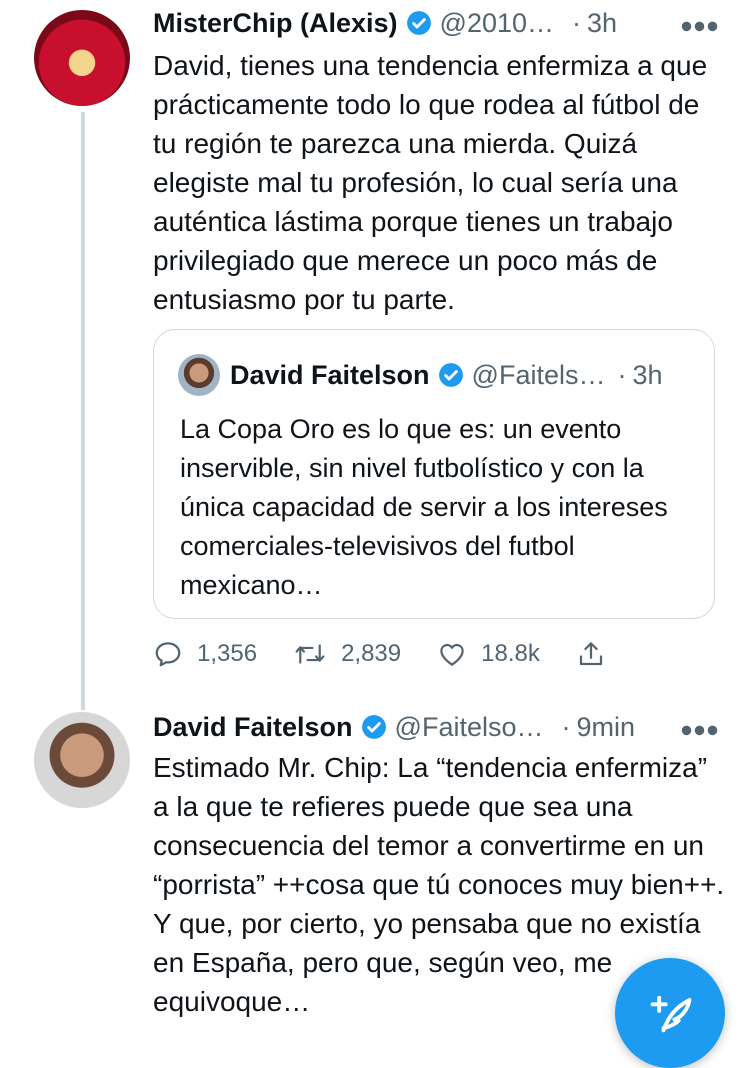 This screenshot has height=1068, width=750. Describe the element at coordinates (510, 653) in the screenshot. I see `like-count: 18.8k` at that location.